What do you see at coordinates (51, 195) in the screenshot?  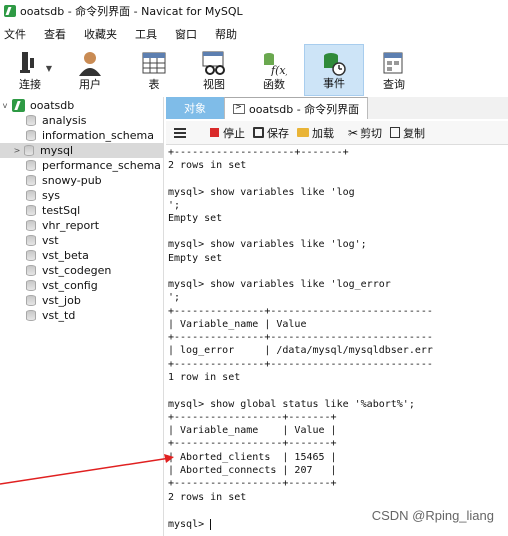 I see `tree-item-label: sys` at bounding box center [51, 195].